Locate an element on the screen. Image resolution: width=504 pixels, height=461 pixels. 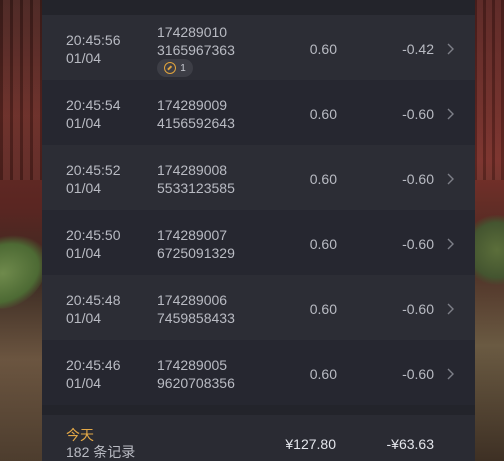
record-order-id-line1: 174289005 is located at coordinates (192, 365).